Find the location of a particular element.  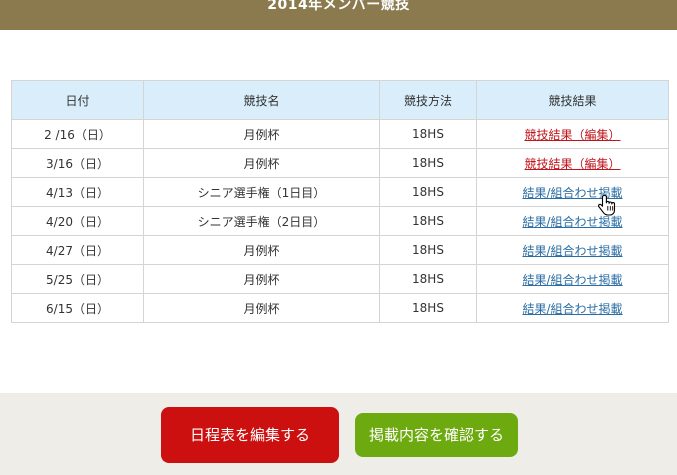

column-header-name: 競技名 is located at coordinates (261, 100).